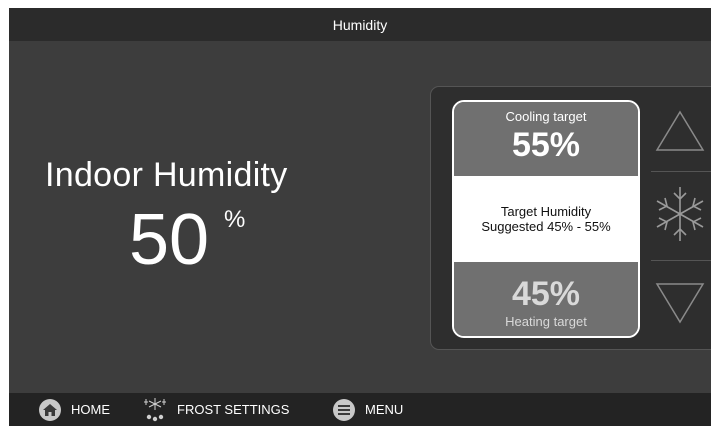  I want to click on menu-button: MENU, so click(368, 409).